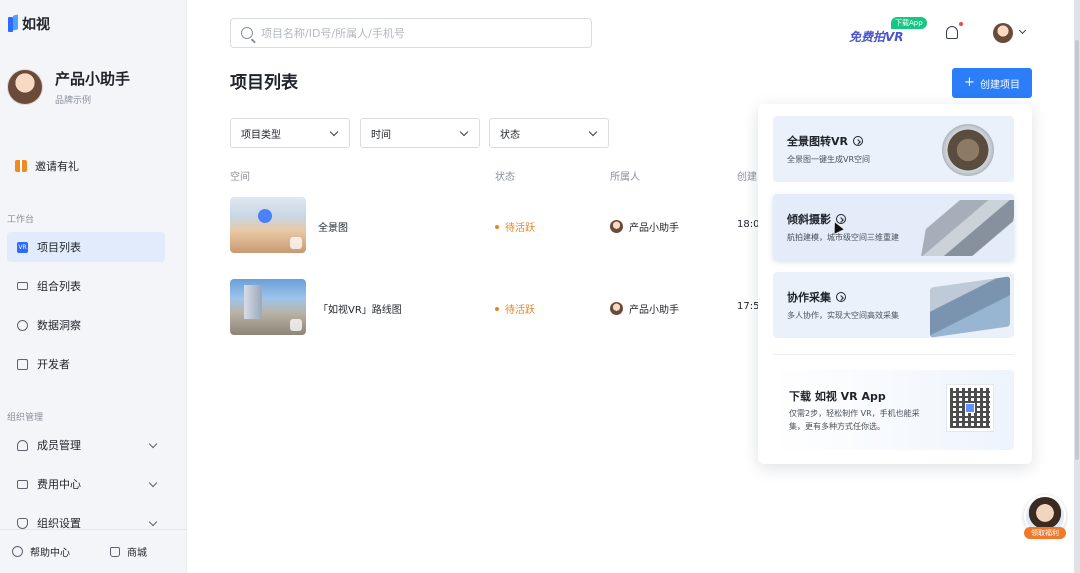 This screenshot has width=1080, height=573. What do you see at coordinates (876, 37) in the screenshot?
I see `vr-promo-text: 免费拍VR` at bounding box center [876, 37].